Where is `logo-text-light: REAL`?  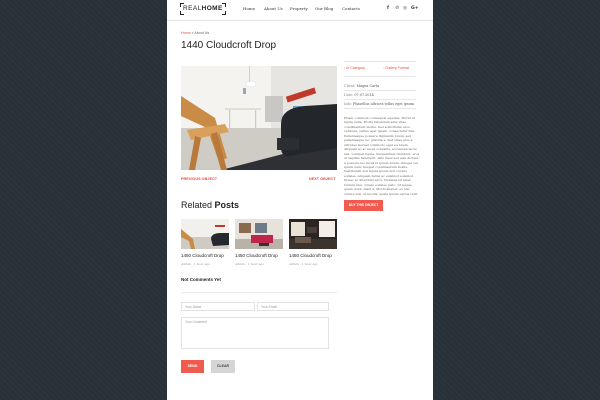 logo-text-light: REAL is located at coordinates (192, 8).